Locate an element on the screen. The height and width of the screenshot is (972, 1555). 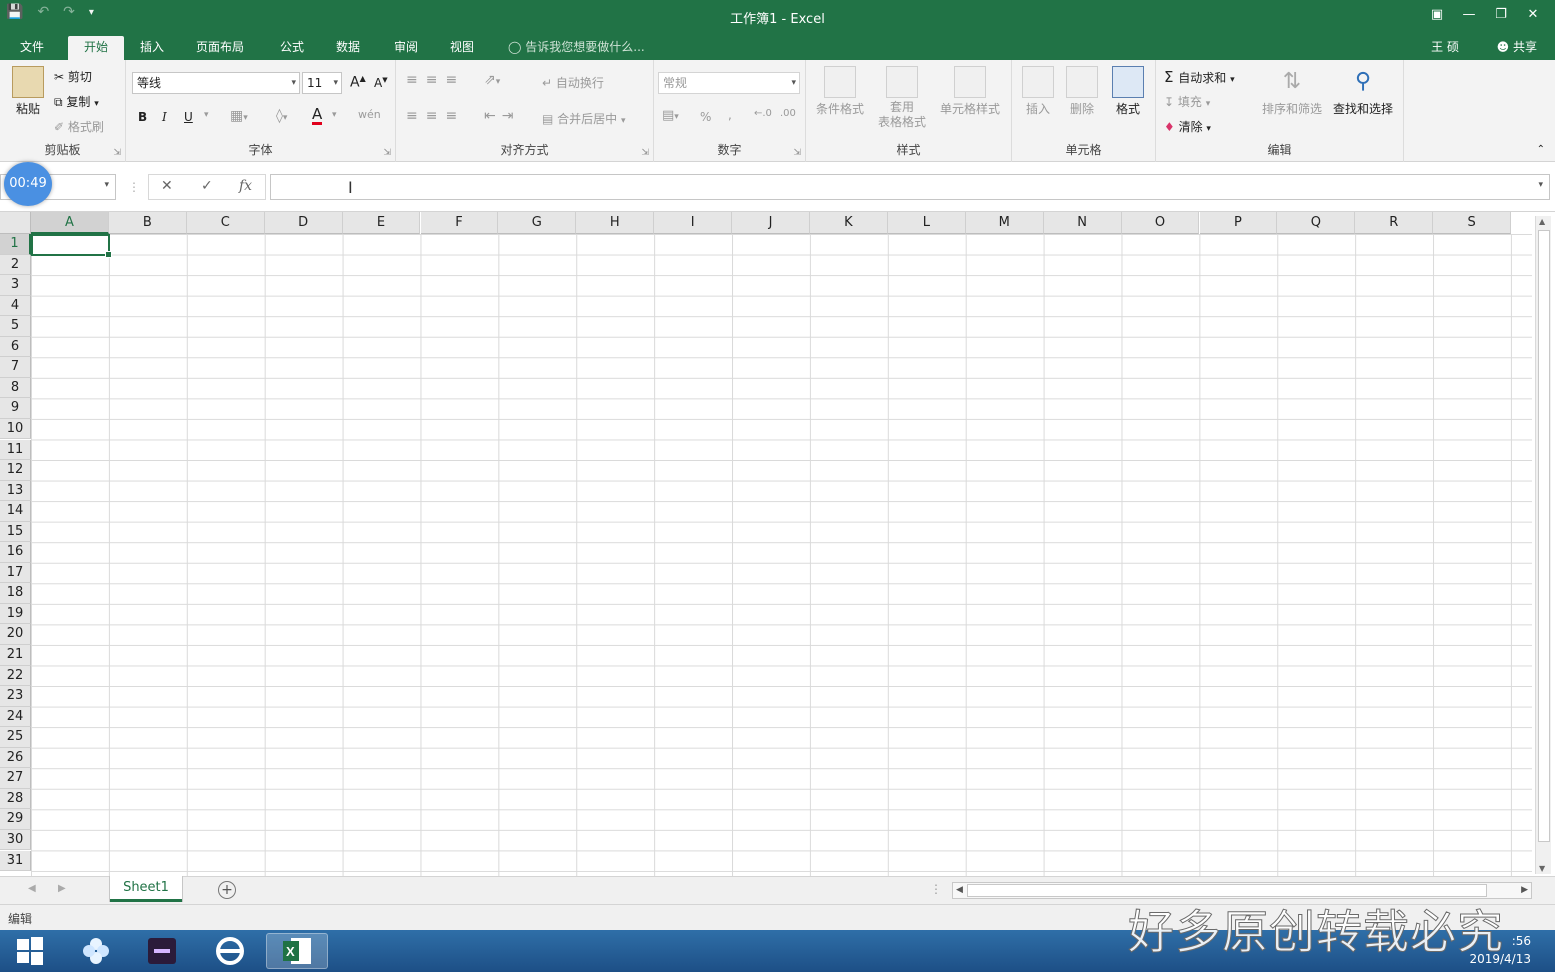
row-header-2: 2 is located at coordinates (15, 265).